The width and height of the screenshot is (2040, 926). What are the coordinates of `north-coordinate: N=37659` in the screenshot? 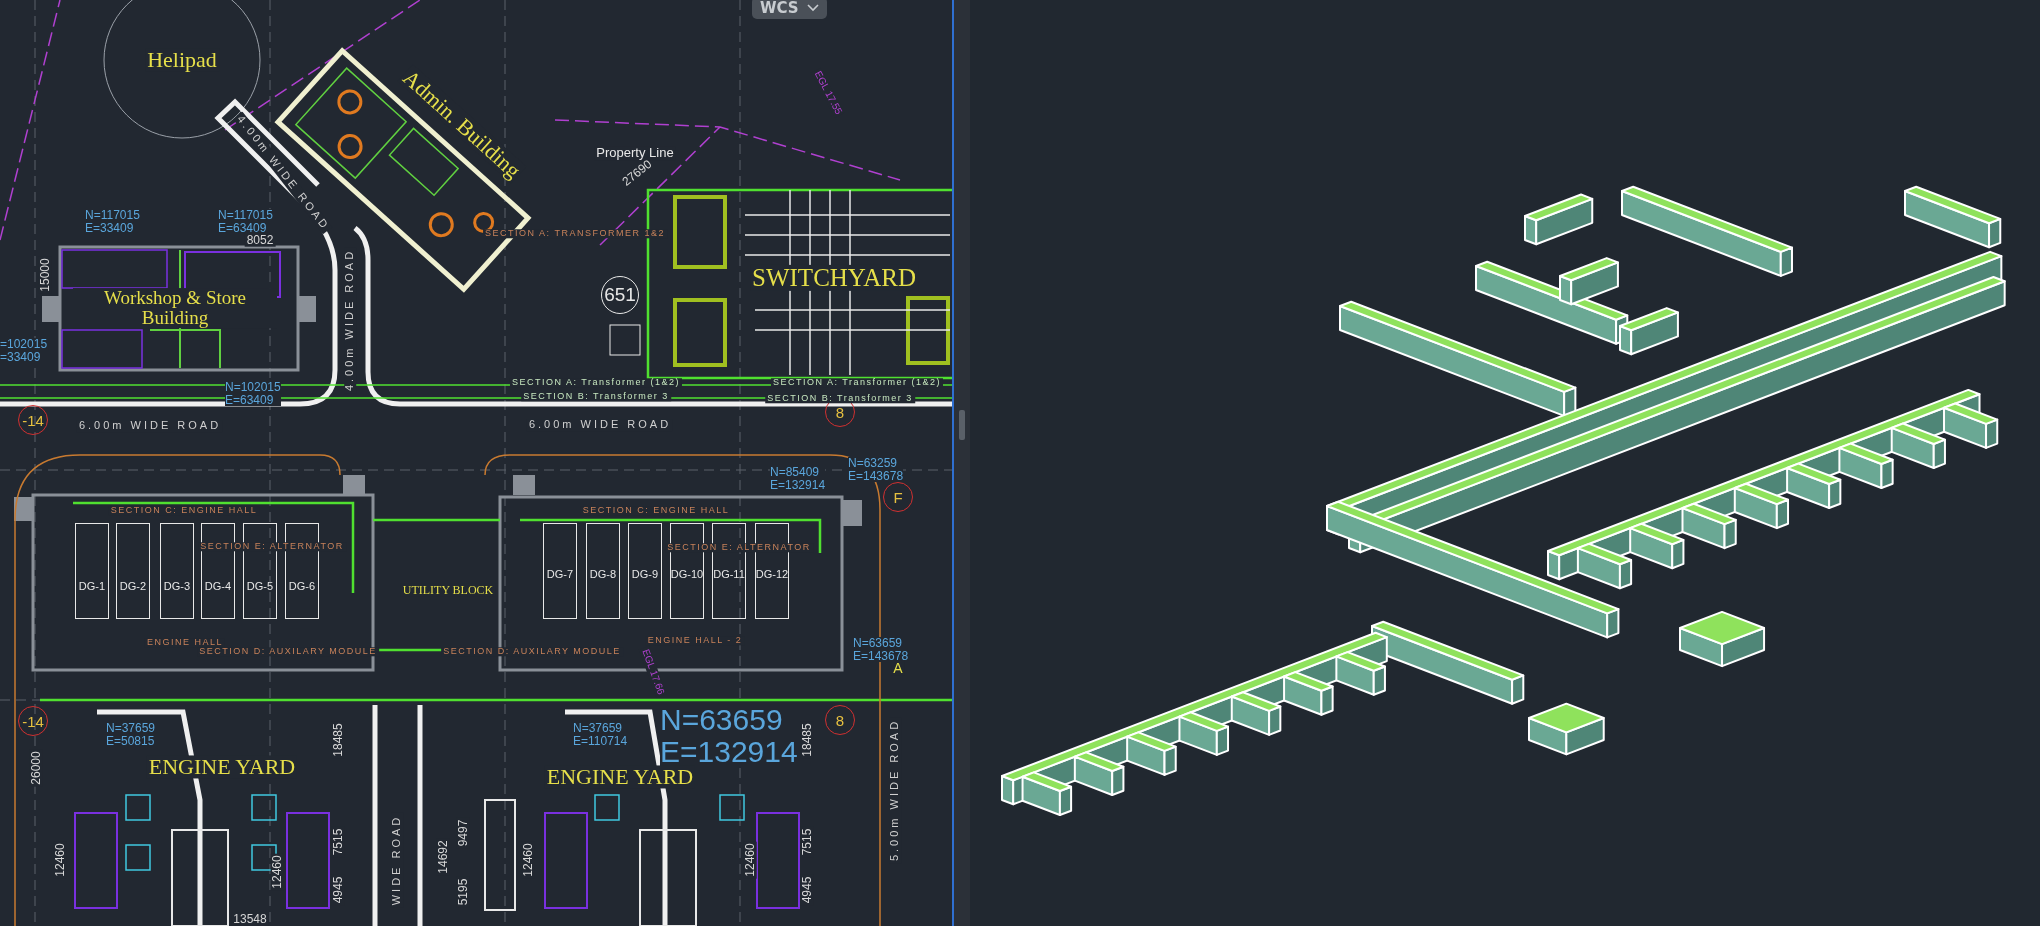 It's located at (131, 728).